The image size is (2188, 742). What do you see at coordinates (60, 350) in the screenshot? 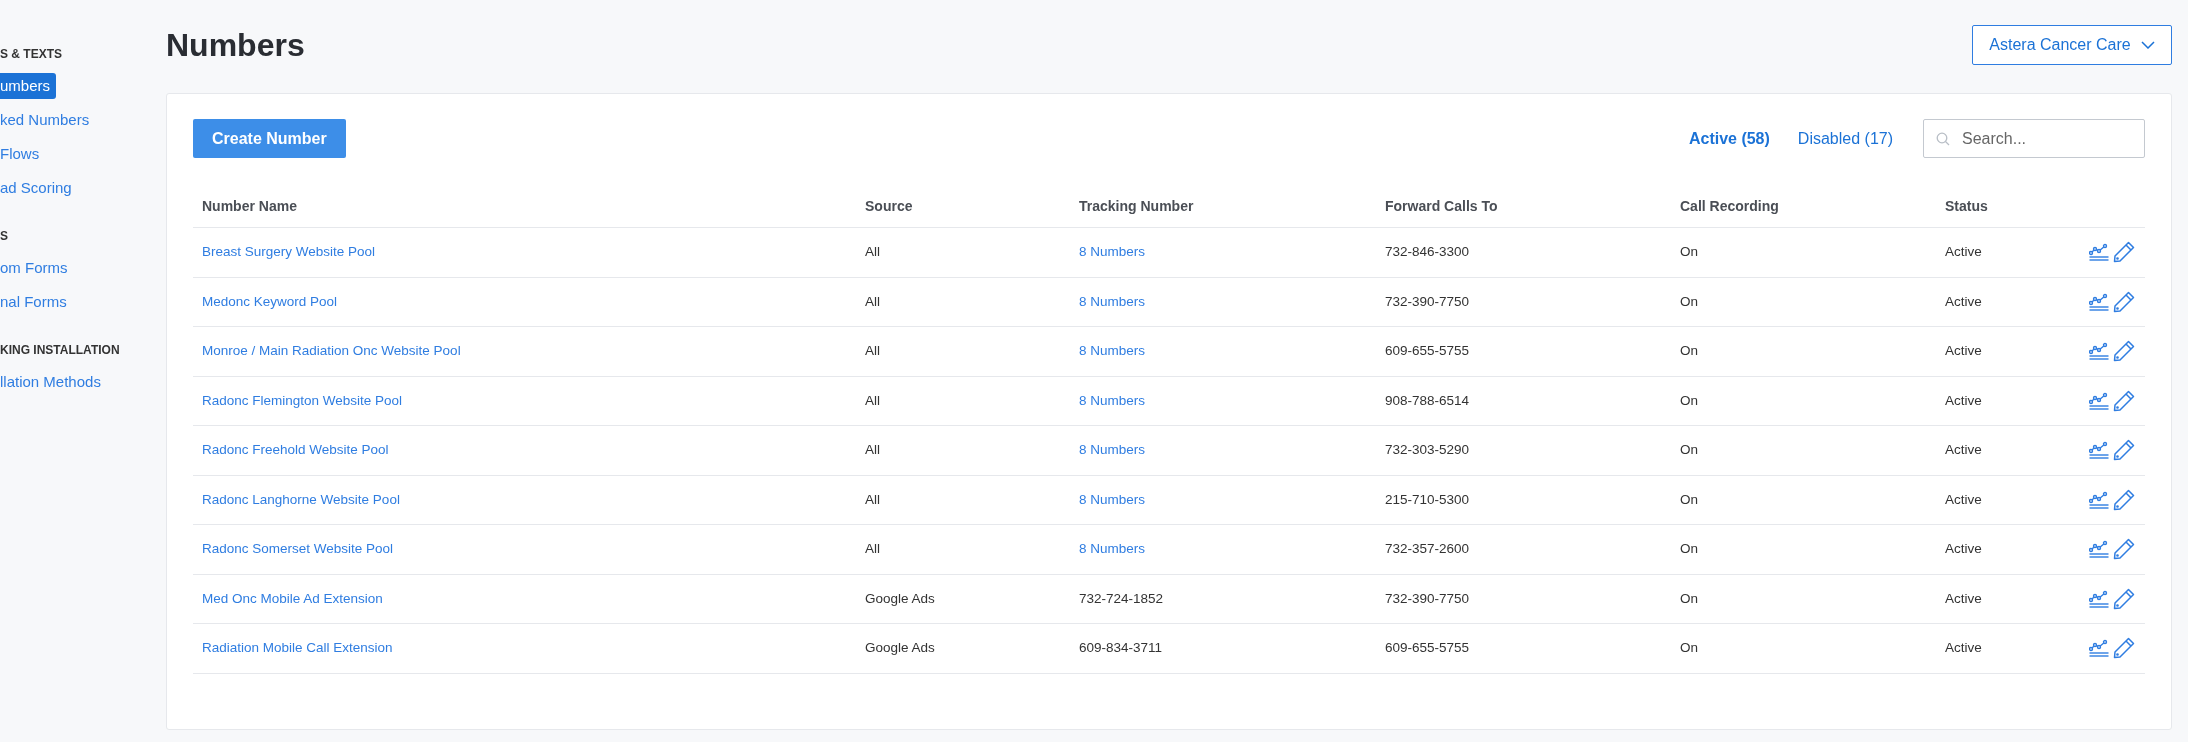
I see `sidebar-section-heading: KING INSTALLATION` at bounding box center [60, 350].